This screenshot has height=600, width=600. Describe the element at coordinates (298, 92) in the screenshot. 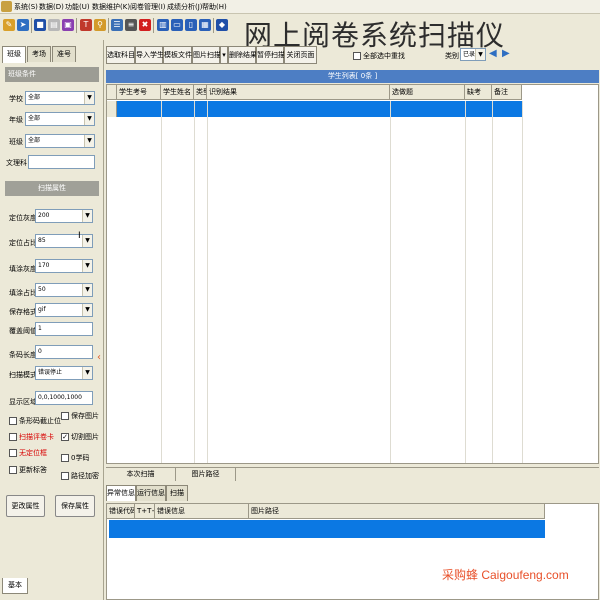

I see `column-header: 识别结果` at that location.